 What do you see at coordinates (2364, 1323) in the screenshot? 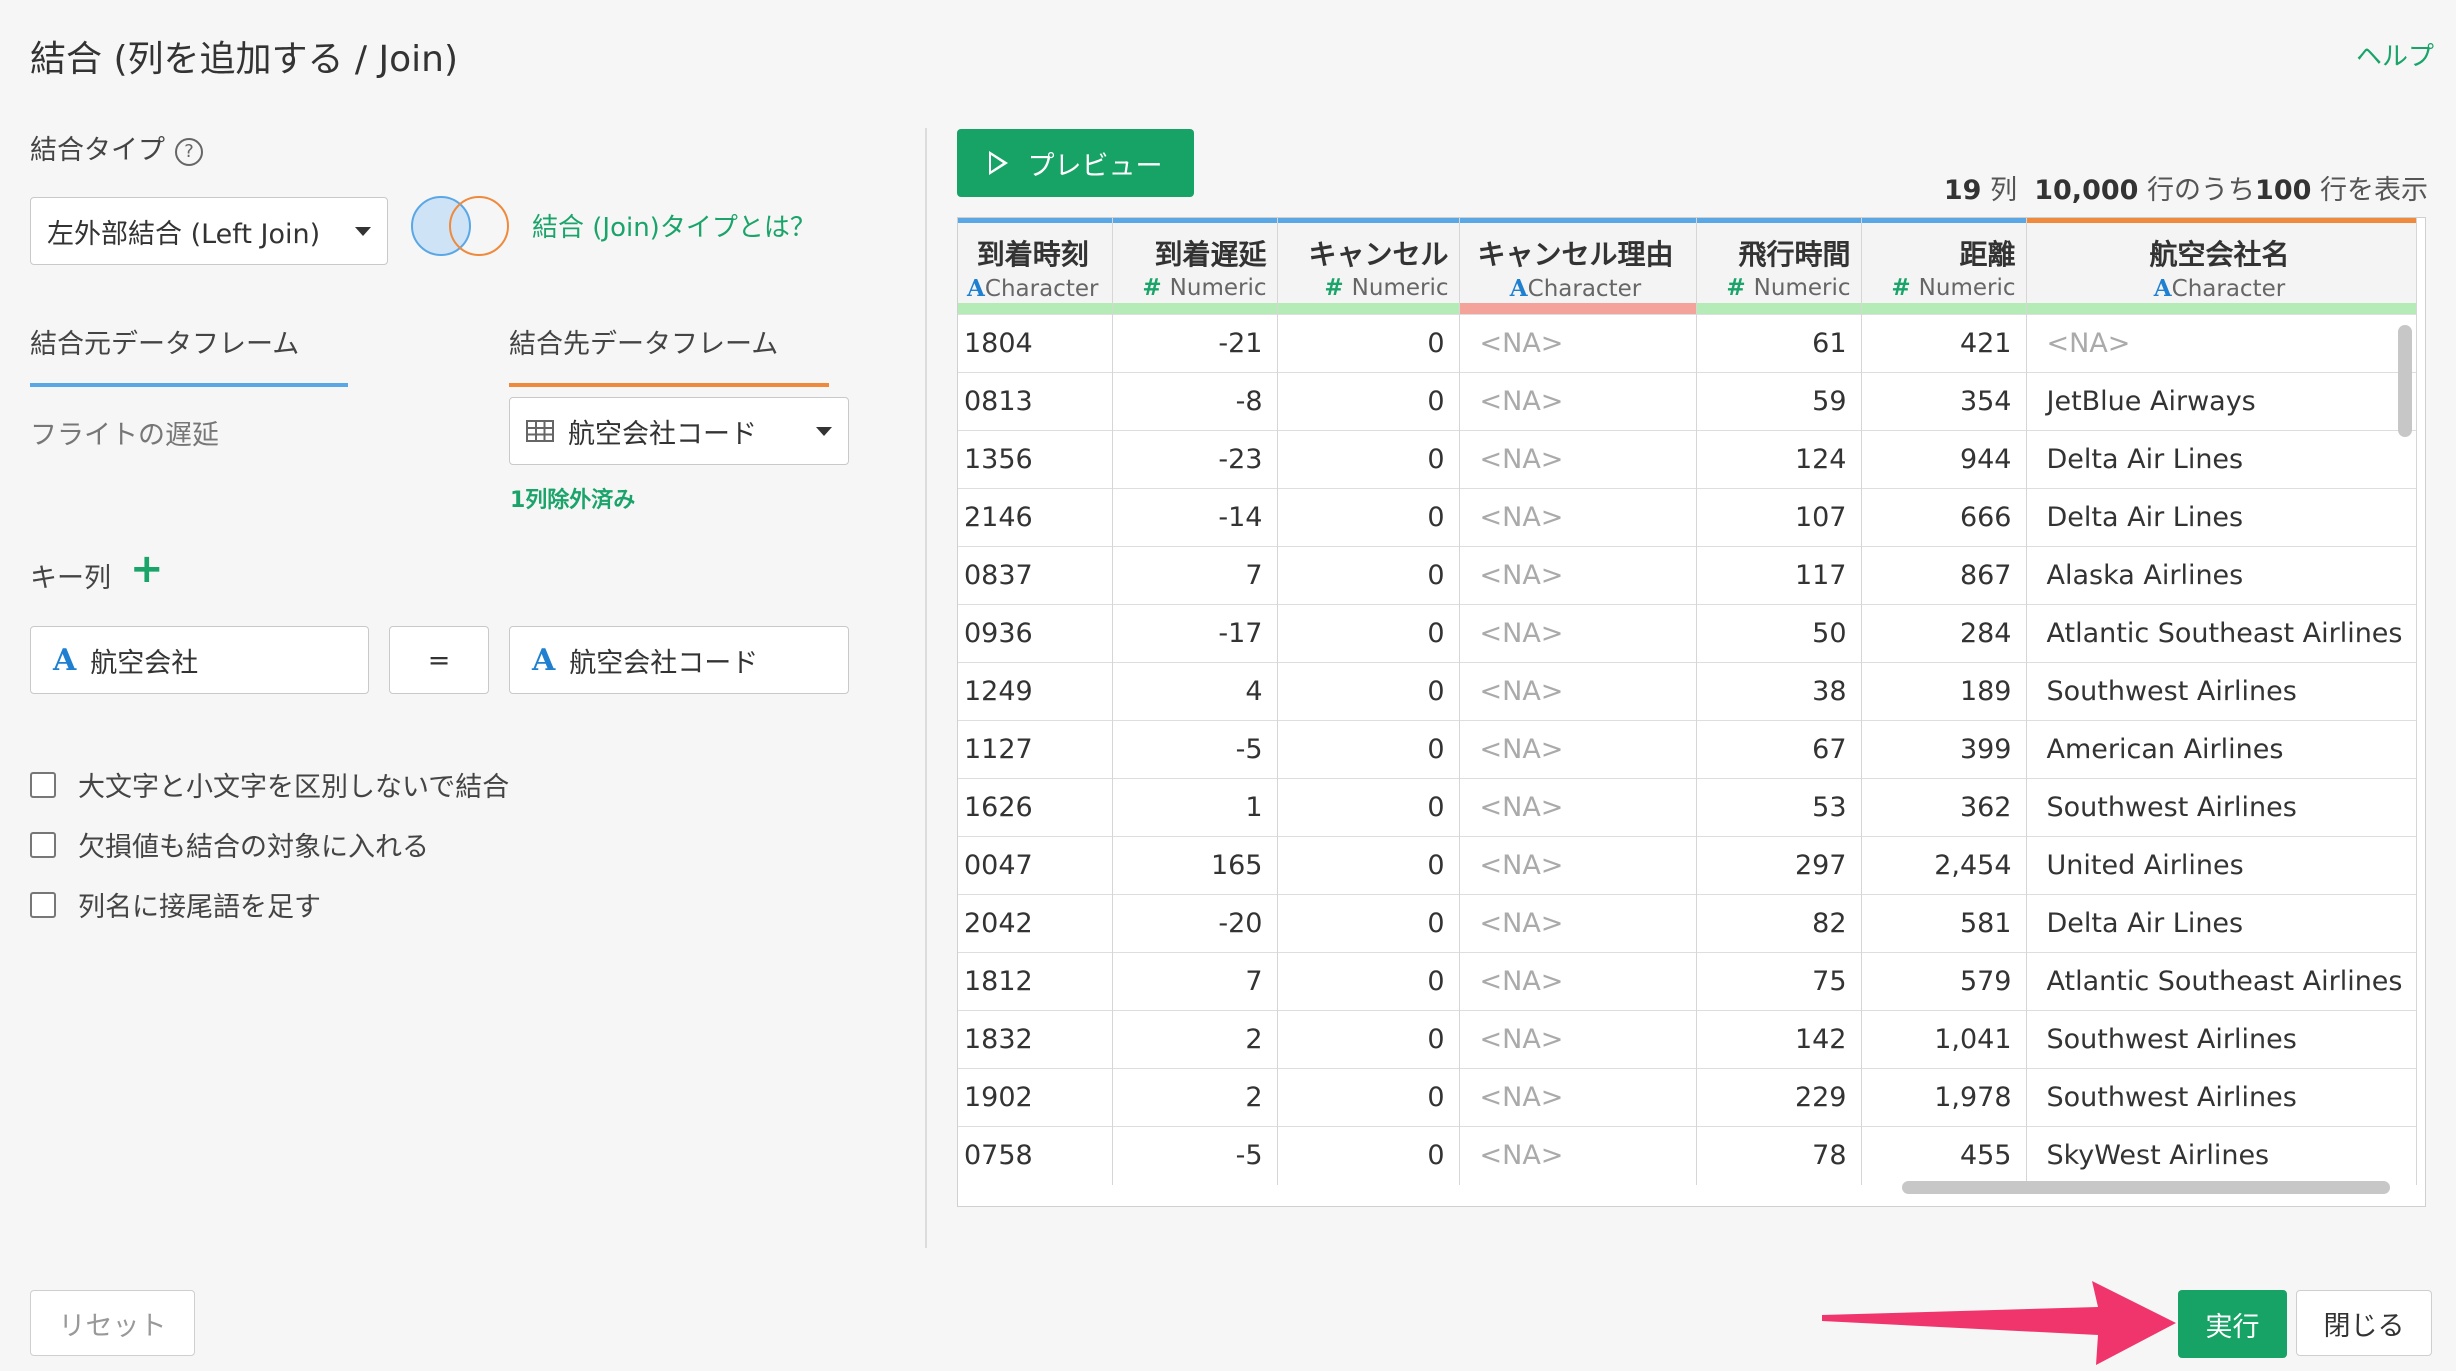
I see `close-button: 閉じる` at bounding box center [2364, 1323].